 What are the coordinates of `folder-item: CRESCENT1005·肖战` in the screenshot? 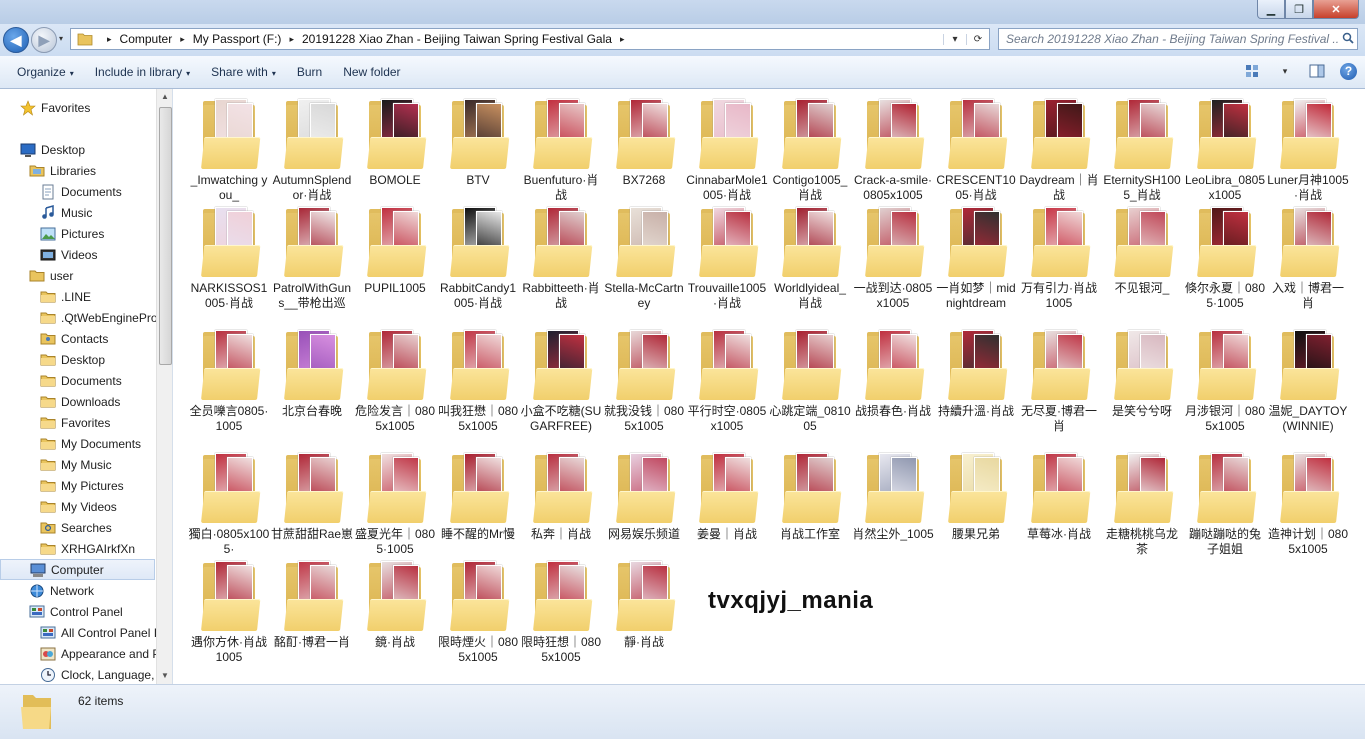 It's located at (976, 150).